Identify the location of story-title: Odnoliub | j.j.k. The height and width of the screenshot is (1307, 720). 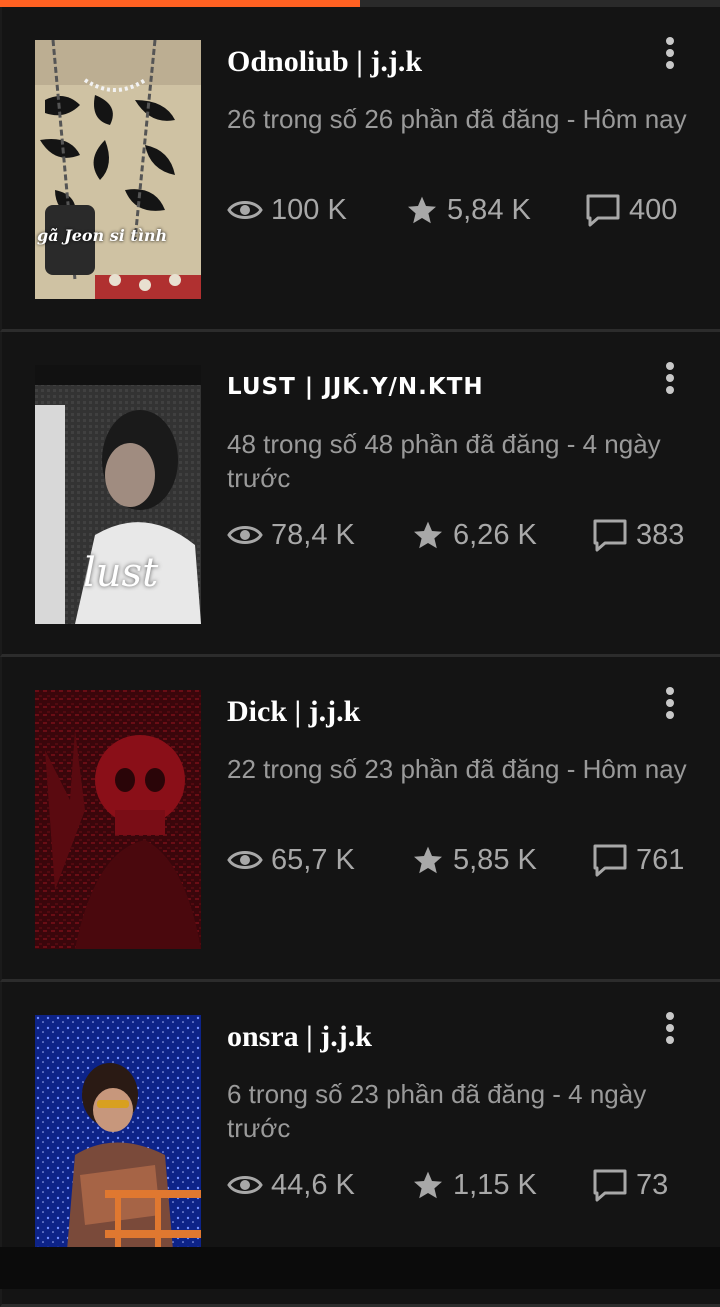
(443, 62).